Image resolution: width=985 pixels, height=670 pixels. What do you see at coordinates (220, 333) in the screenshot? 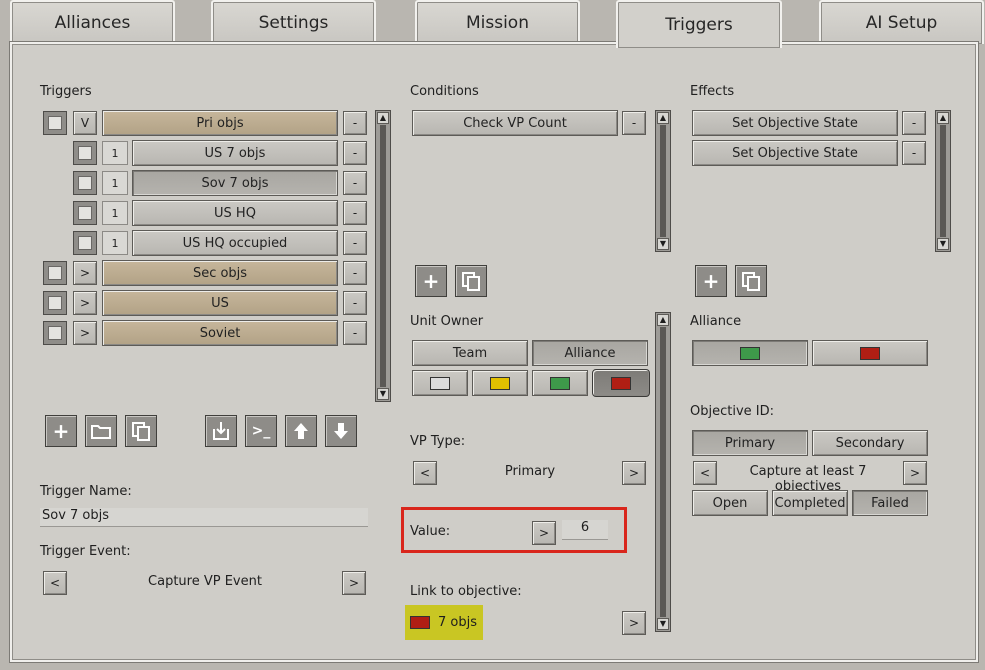
I see `trigger-item: Soviet` at bounding box center [220, 333].